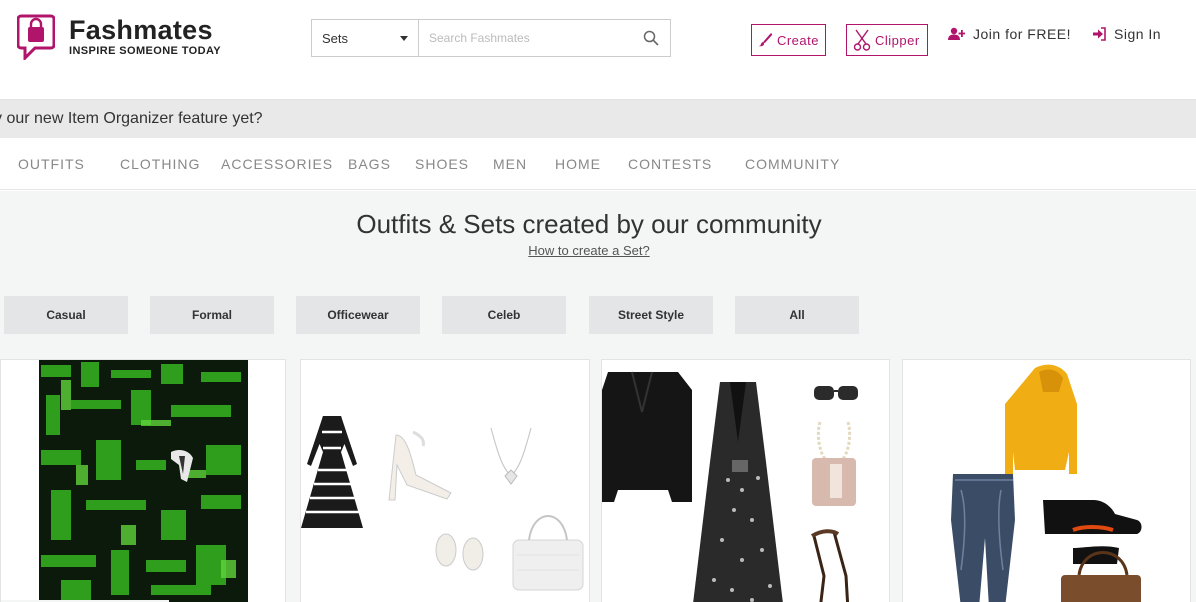 The width and height of the screenshot is (1196, 602). What do you see at coordinates (442, 164) in the screenshot?
I see `nav-shoes: SHOES` at bounding box center [442, 164].